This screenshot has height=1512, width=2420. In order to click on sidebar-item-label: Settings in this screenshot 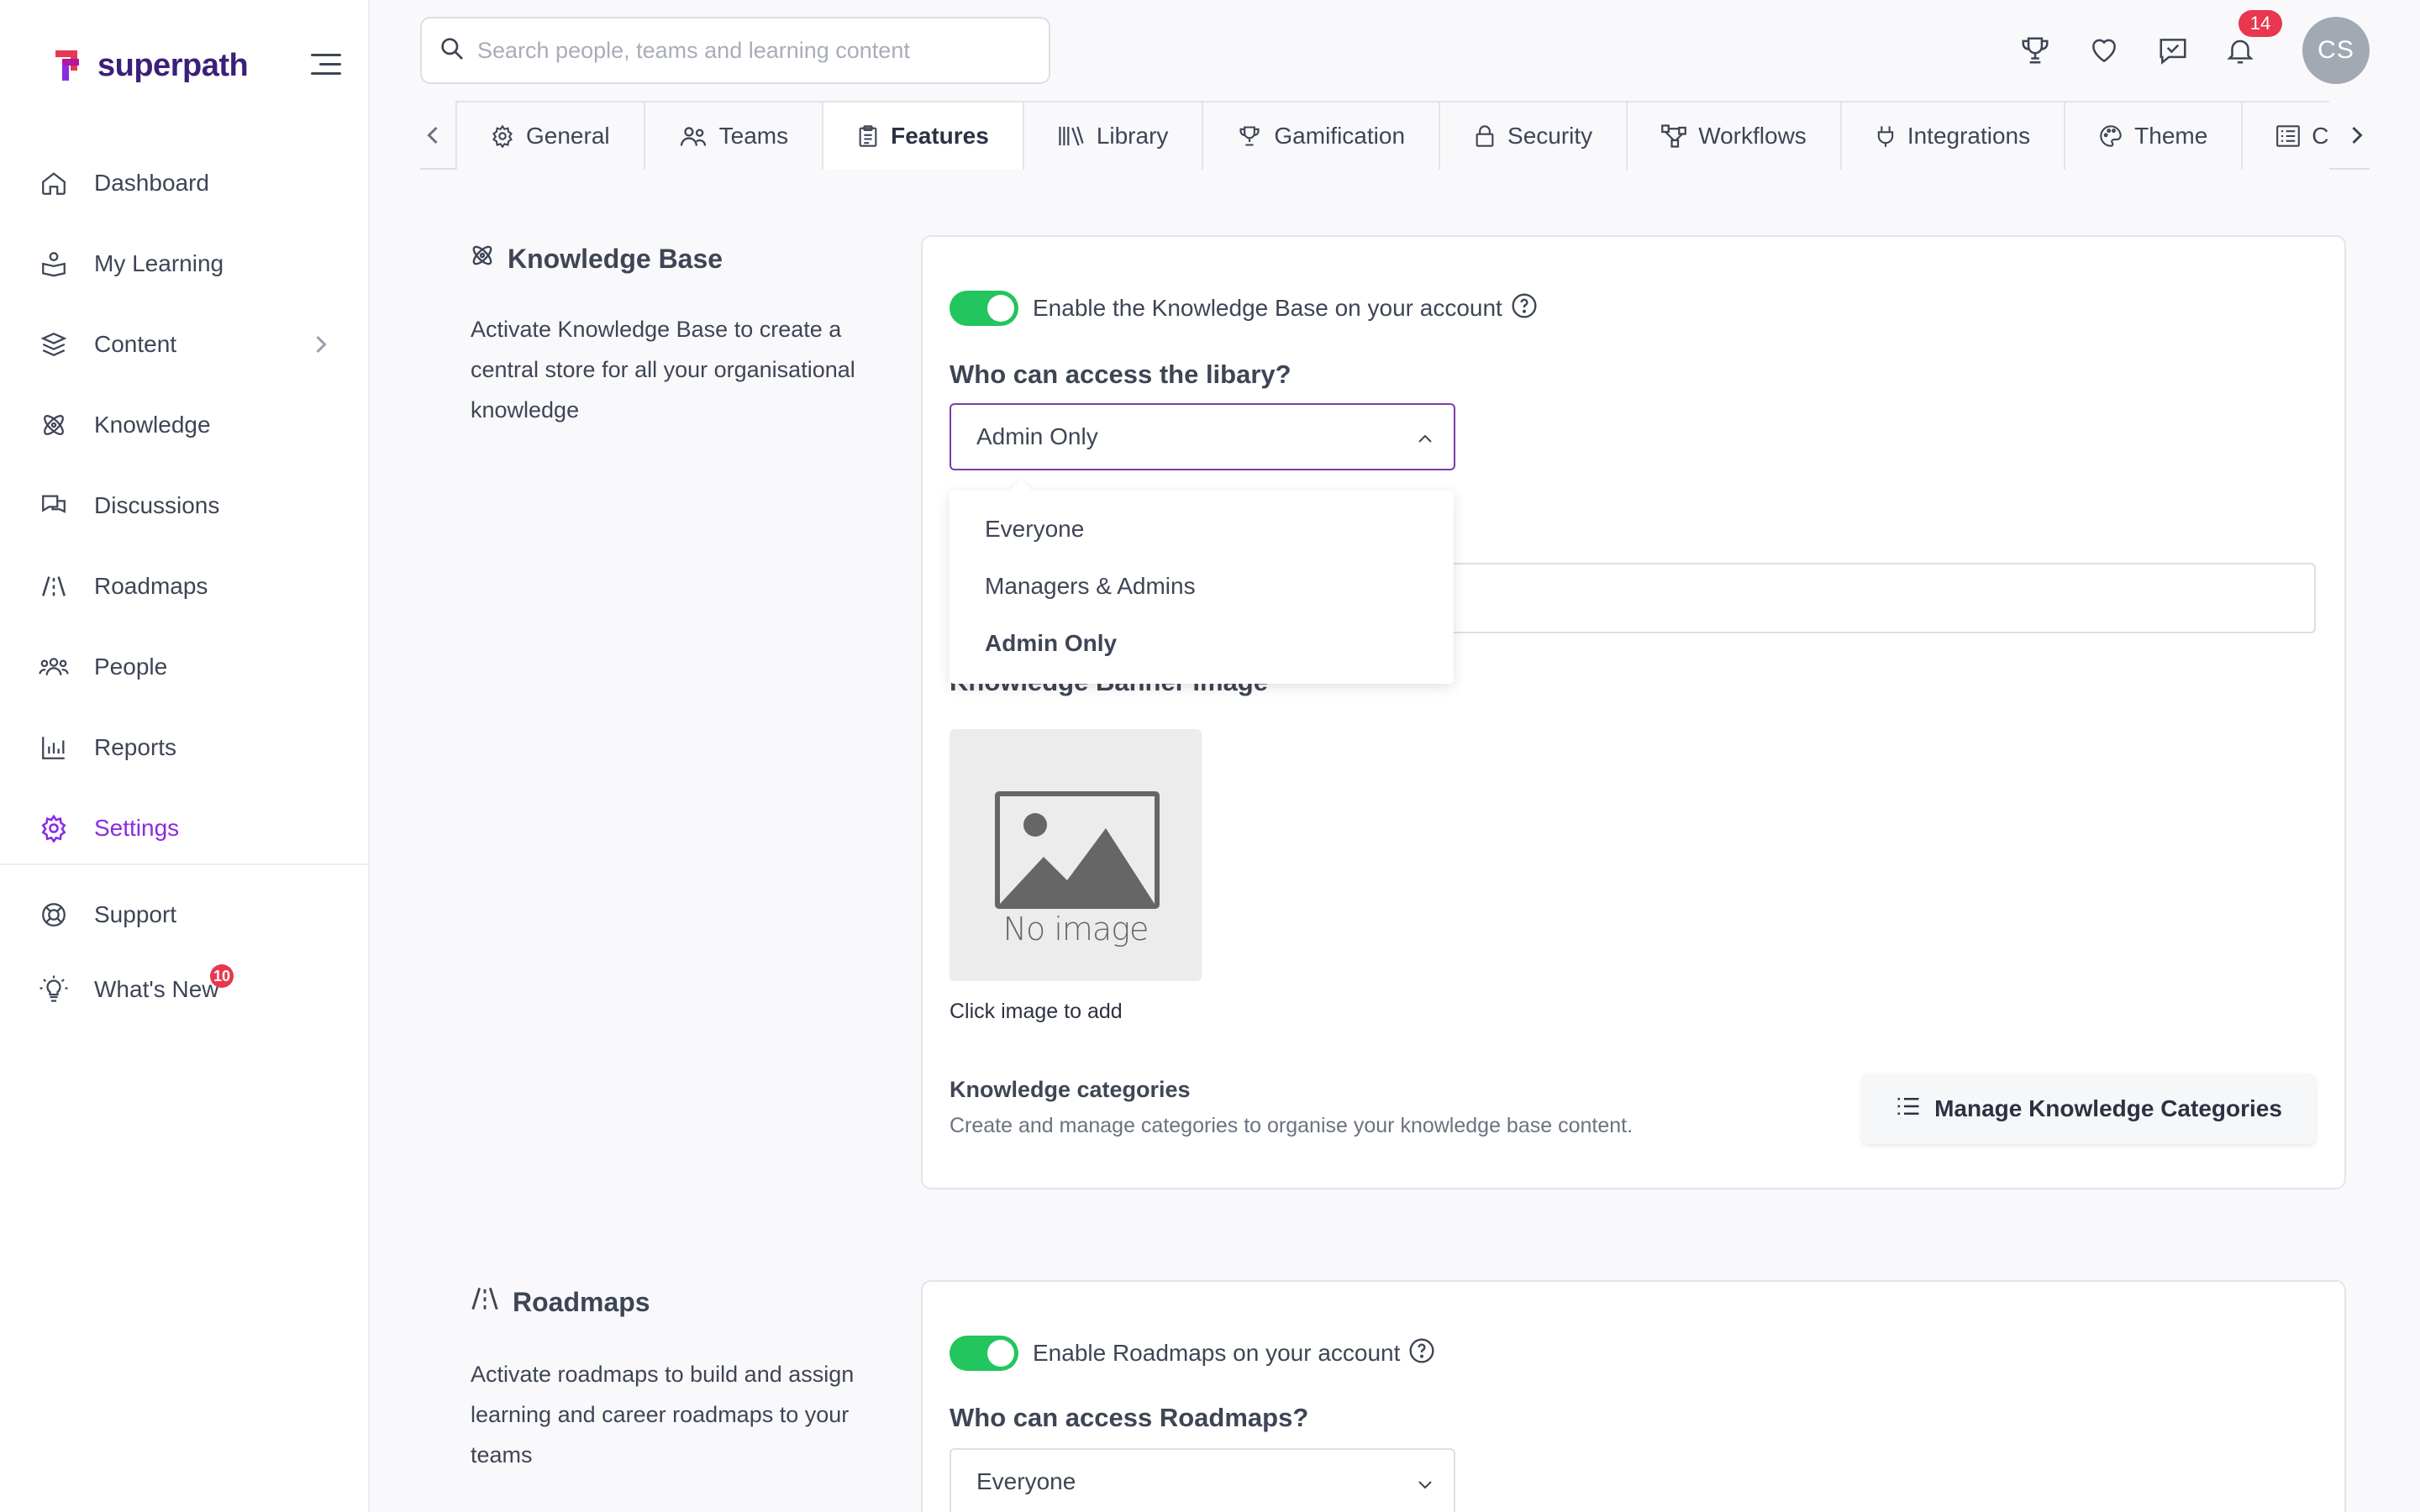, I will do `click(137, 828)`.